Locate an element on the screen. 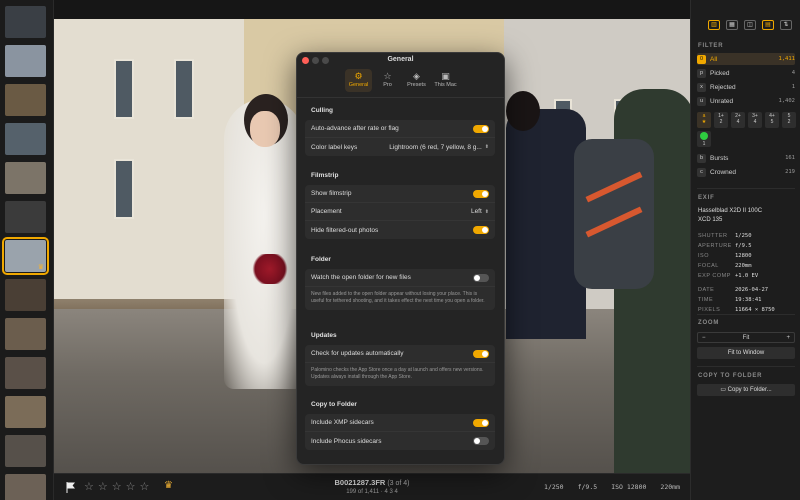  filter-key: u is located at coordinates (701, 101).